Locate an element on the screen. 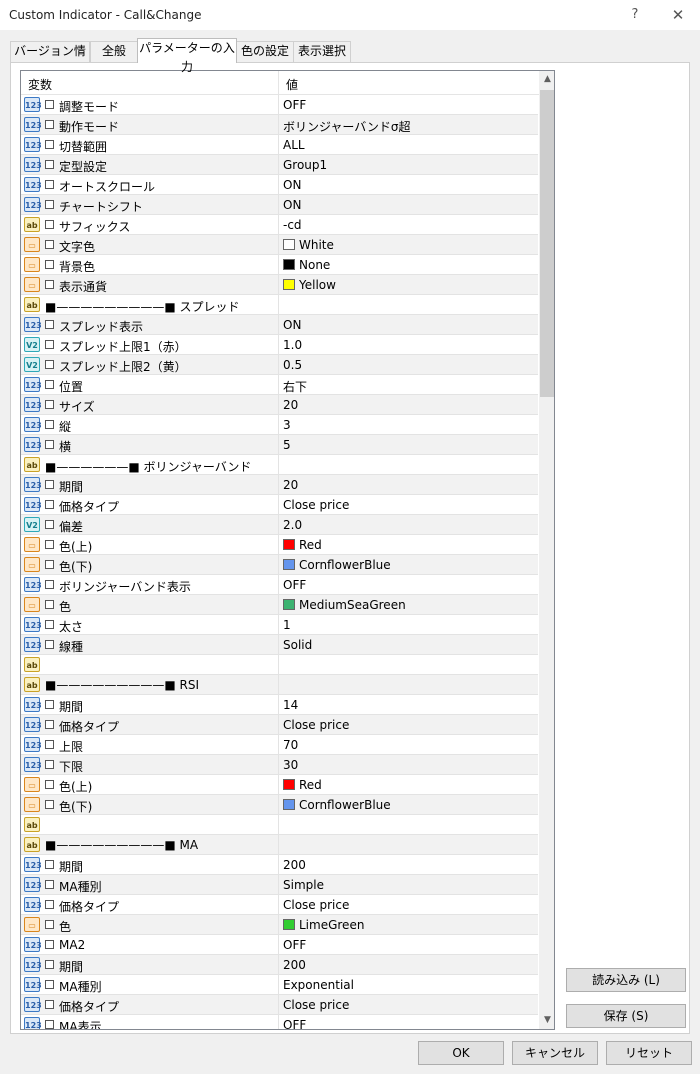 This screenshot has height=1074, width=700. parameter-row: ▭ 背景色 None is located at coordinates (279, 265).